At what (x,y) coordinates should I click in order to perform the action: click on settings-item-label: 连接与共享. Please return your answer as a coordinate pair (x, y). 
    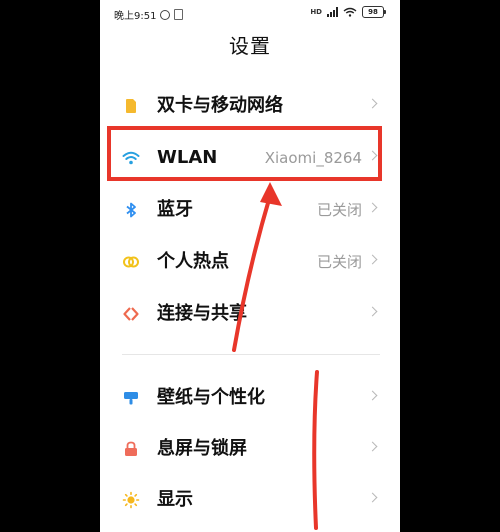
    Looking at the image, I should click on (202, 313).